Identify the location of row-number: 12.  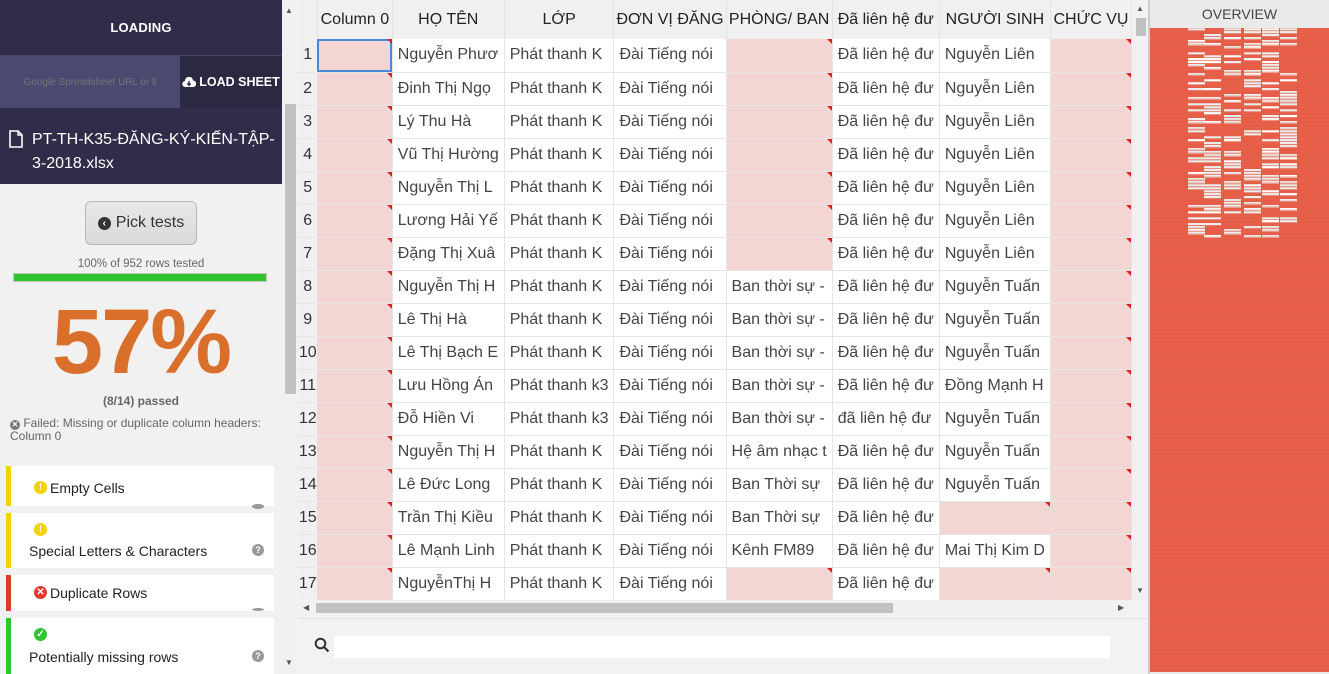
(308, 419).